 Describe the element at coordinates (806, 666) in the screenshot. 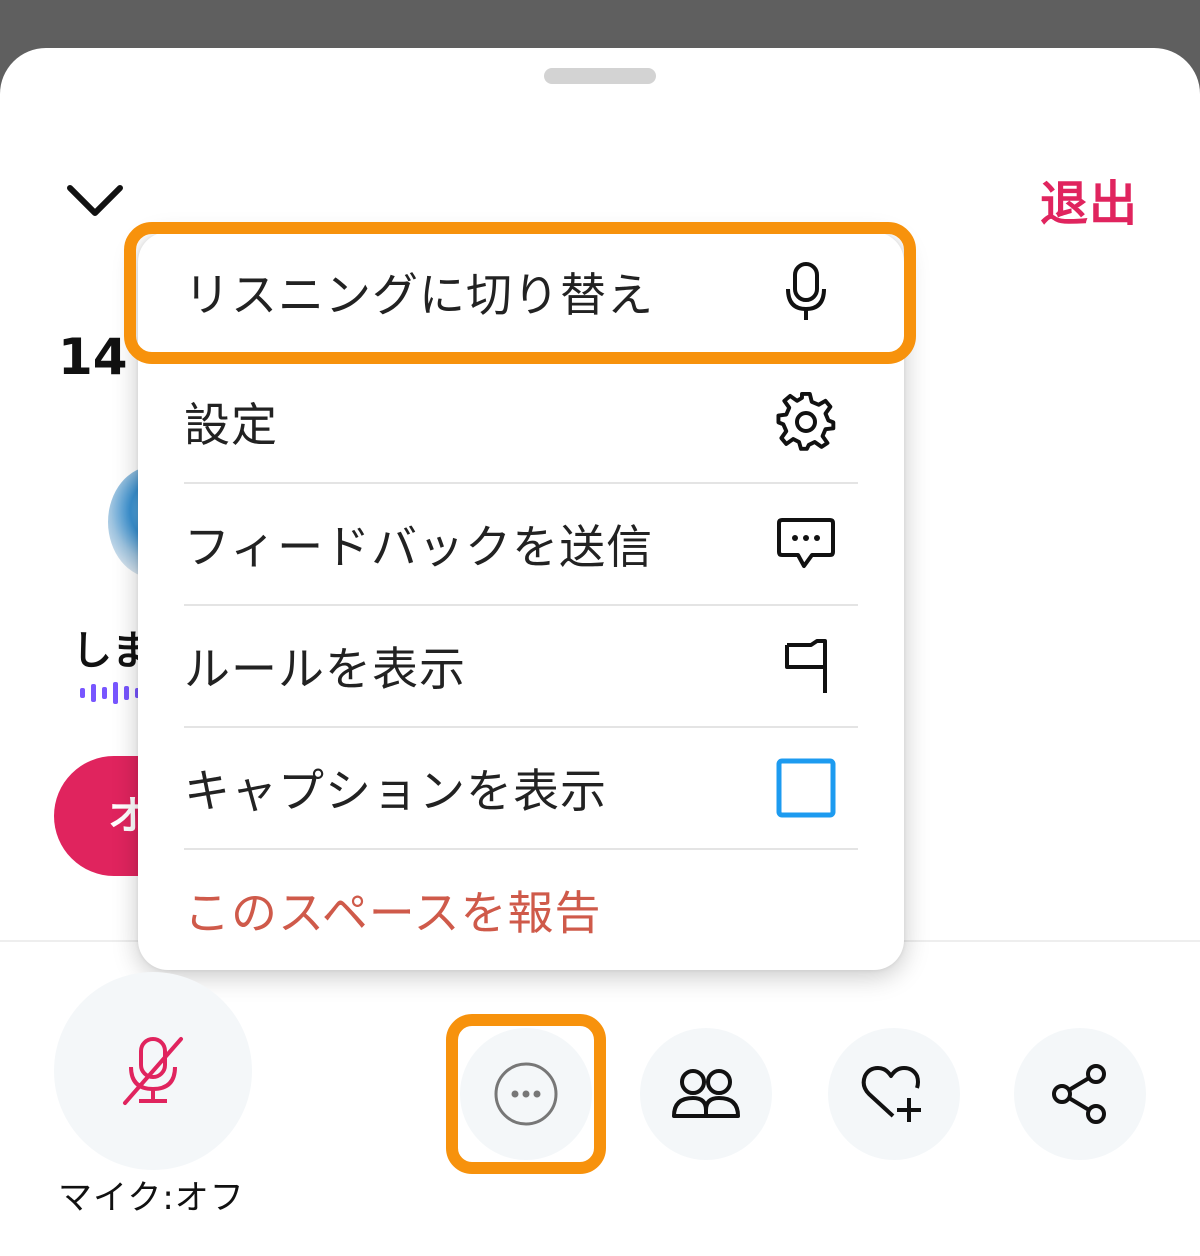

I see `flag-icon` at that location.